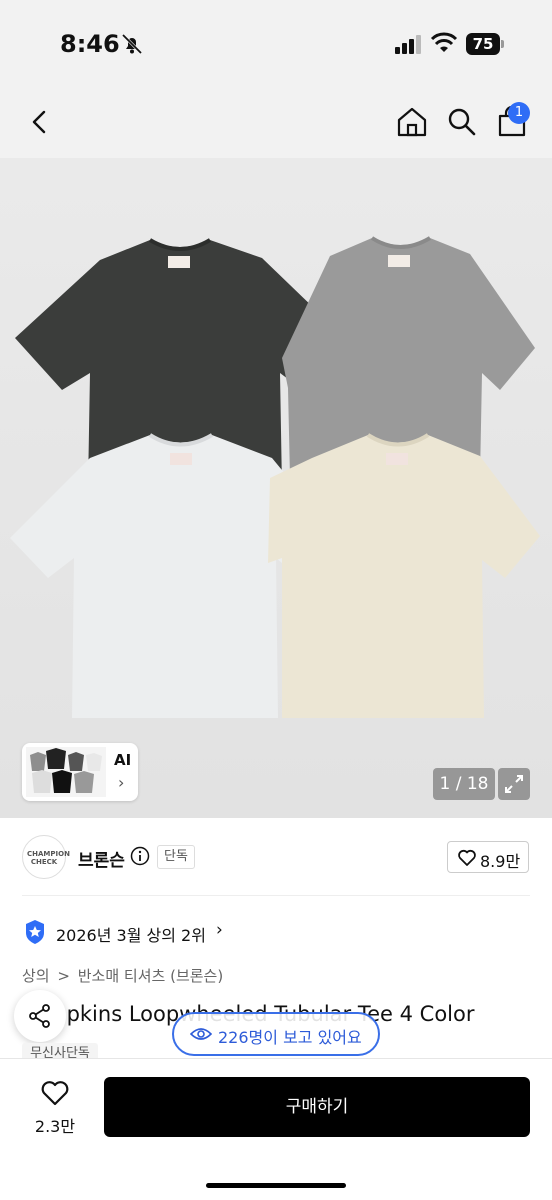 The image size is (552, 1200). I want to click on nav-bar, so click(276, 123).